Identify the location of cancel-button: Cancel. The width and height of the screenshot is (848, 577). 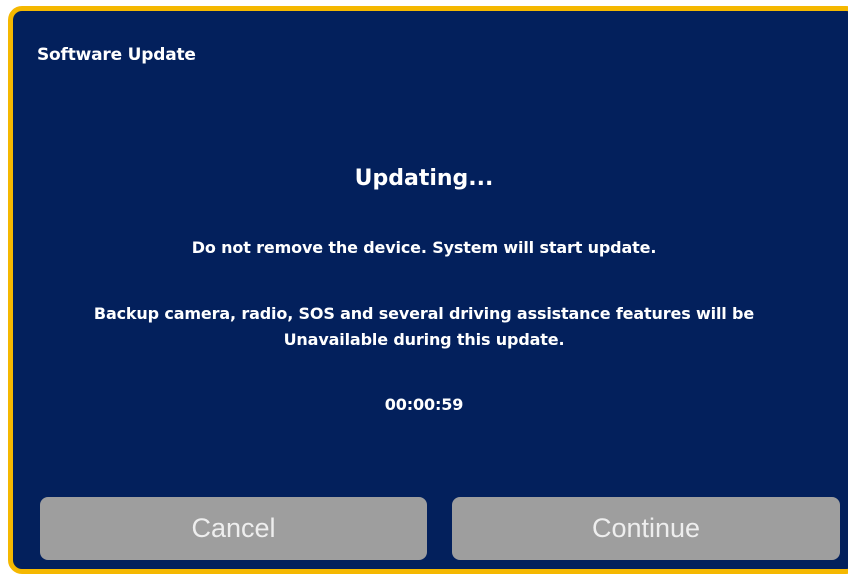
(233, 528).